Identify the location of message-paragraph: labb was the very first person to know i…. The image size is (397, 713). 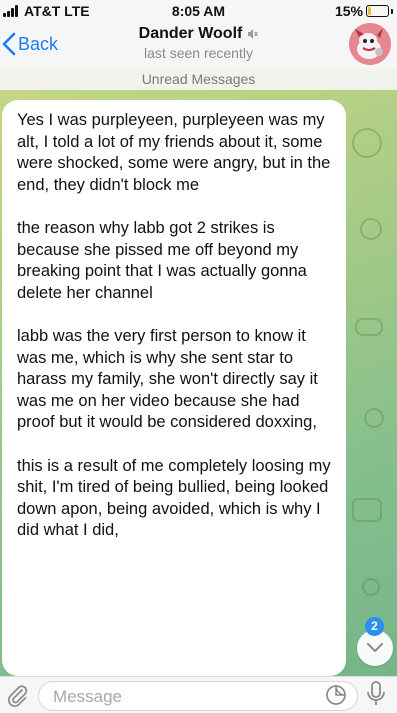
(167, 379).